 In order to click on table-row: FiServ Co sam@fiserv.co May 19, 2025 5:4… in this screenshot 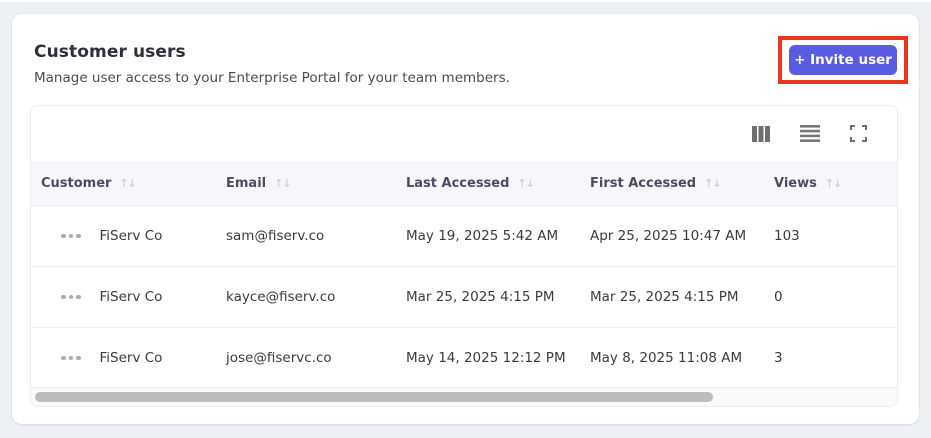, I will do `click(464, 236)`.